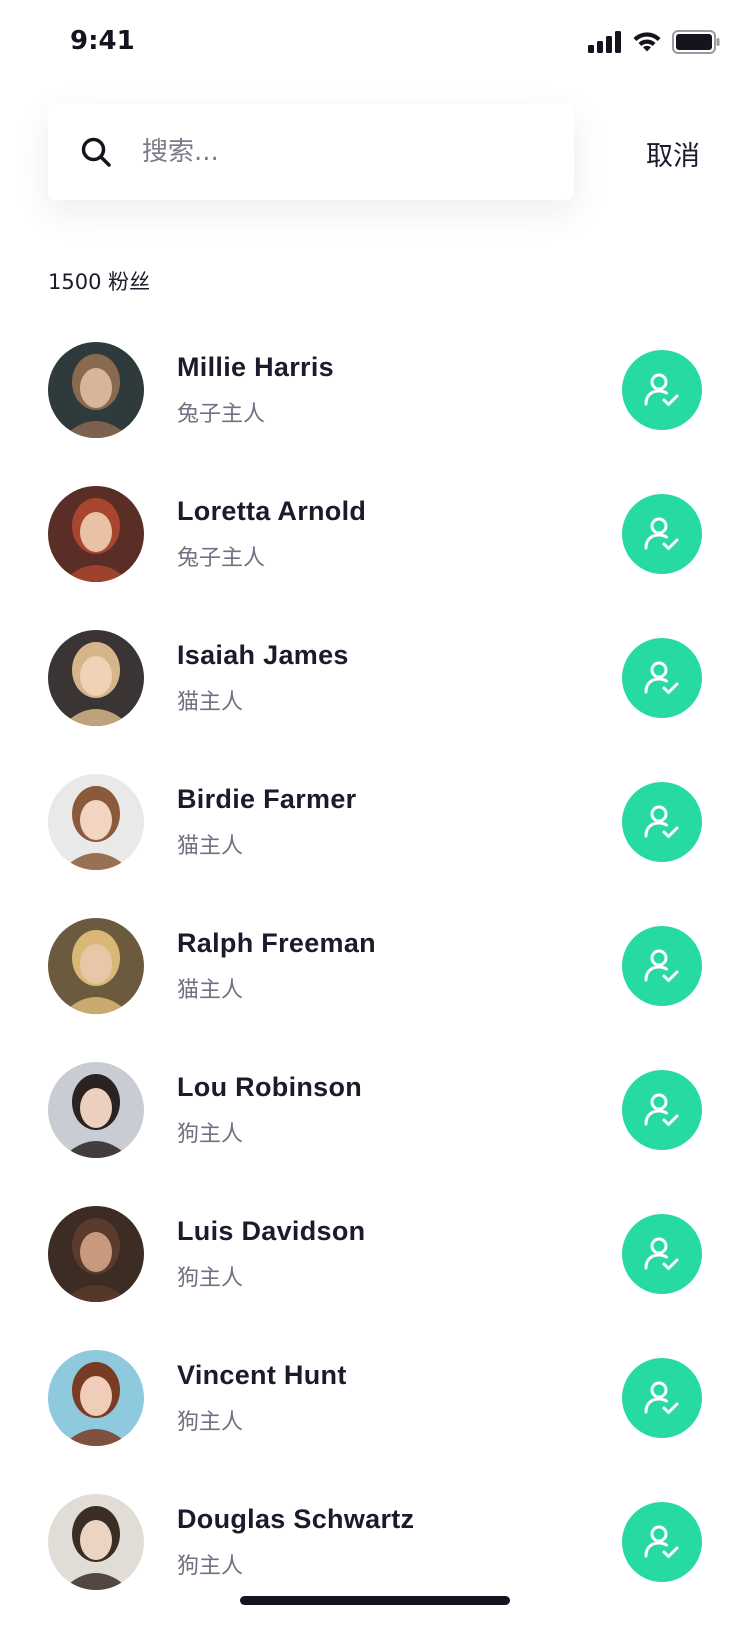 This screenshot has width=750, height=1638. Describe the element at coordinates (375, 44) in the screenshot. I see `status-bar: 9:41` at that location.